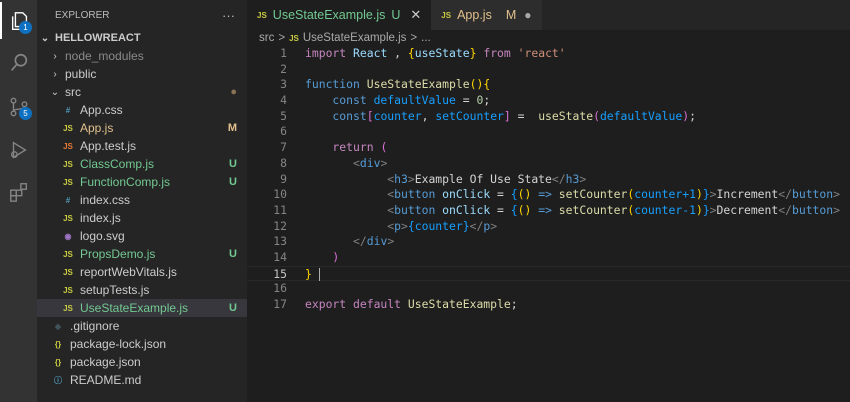 The width and height of the screenshot is (850, 402). I want to click on tab-usestateexample: JS UseStateExample.js U ✕, so click(339, 15).